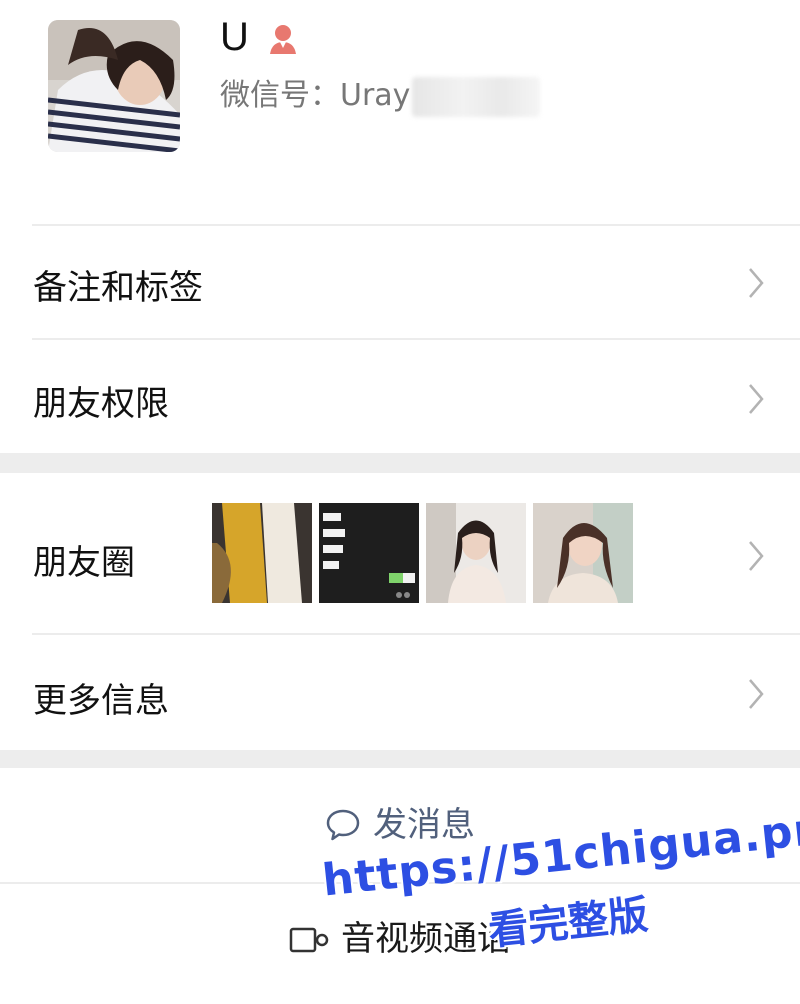  What do you see at coordinates (101, 404) in the screenshot?
I see `row-friend-permissions-label: 朋友权限` at bounding box center [101, 404].